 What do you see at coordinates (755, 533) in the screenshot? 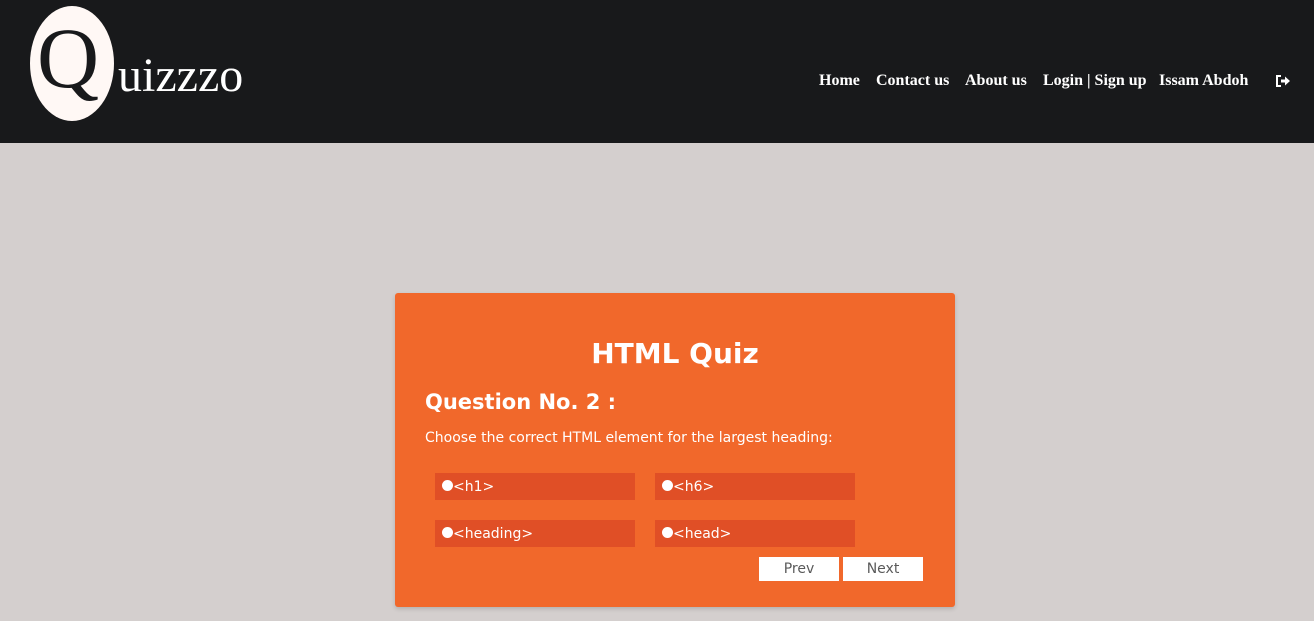
I see `answer-option-head: <head>` at bounding box center [755, 533].